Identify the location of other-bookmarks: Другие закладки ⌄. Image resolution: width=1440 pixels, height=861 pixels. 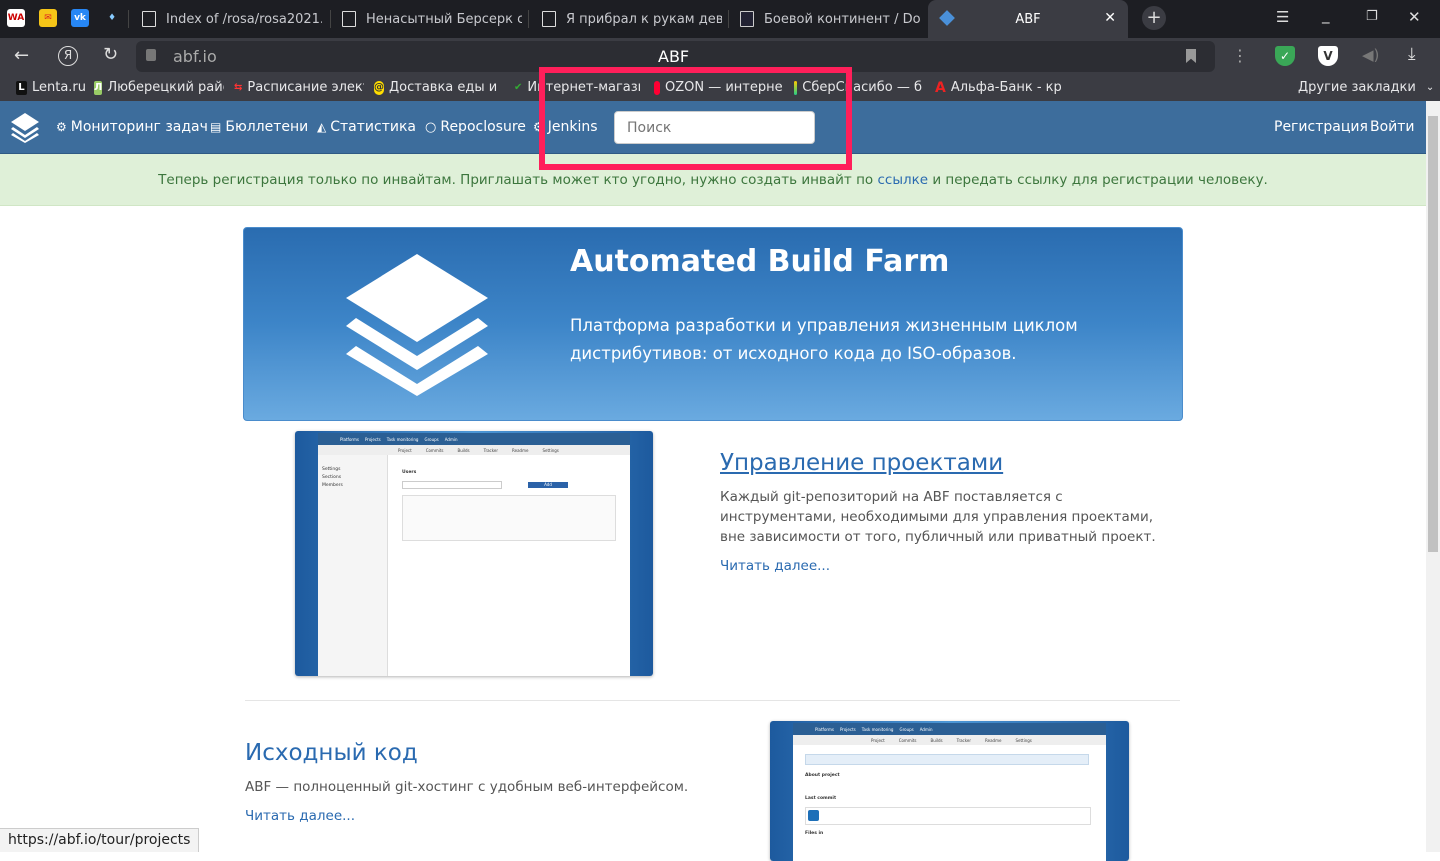
(1366, 87).